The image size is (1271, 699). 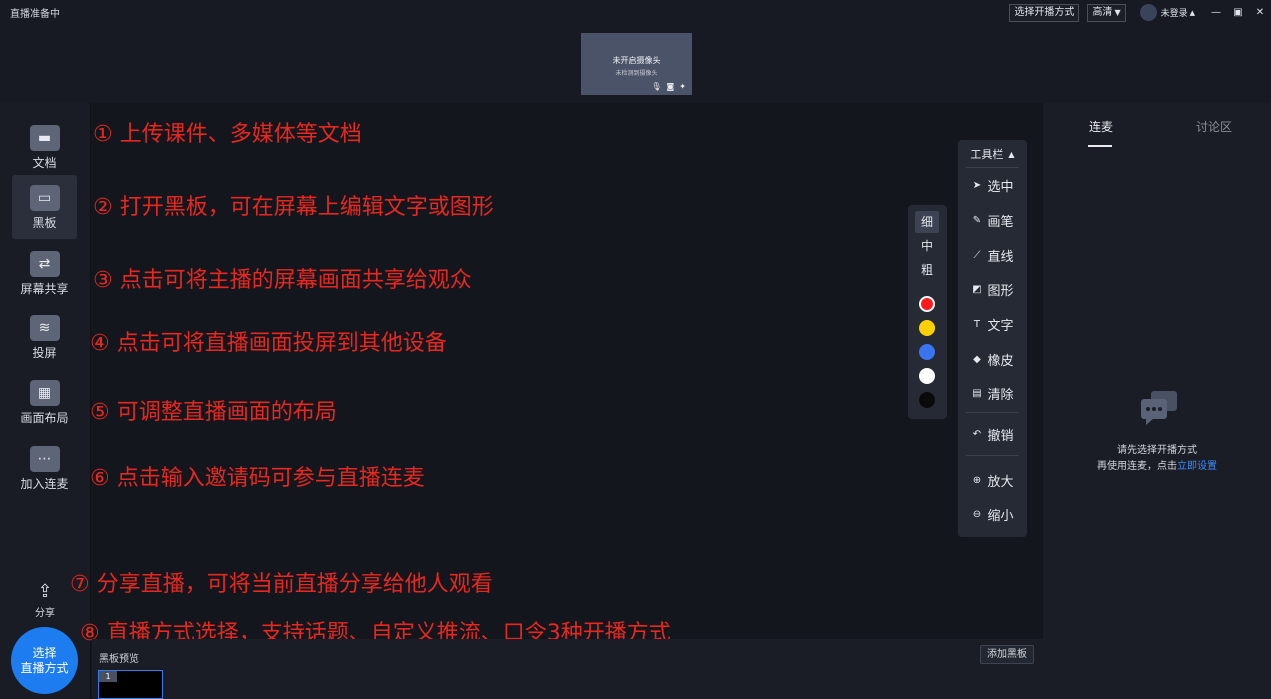 I want to click on sidebar-item-join-mic: ⋯ 加入连麦, so click(x=44, y=468).